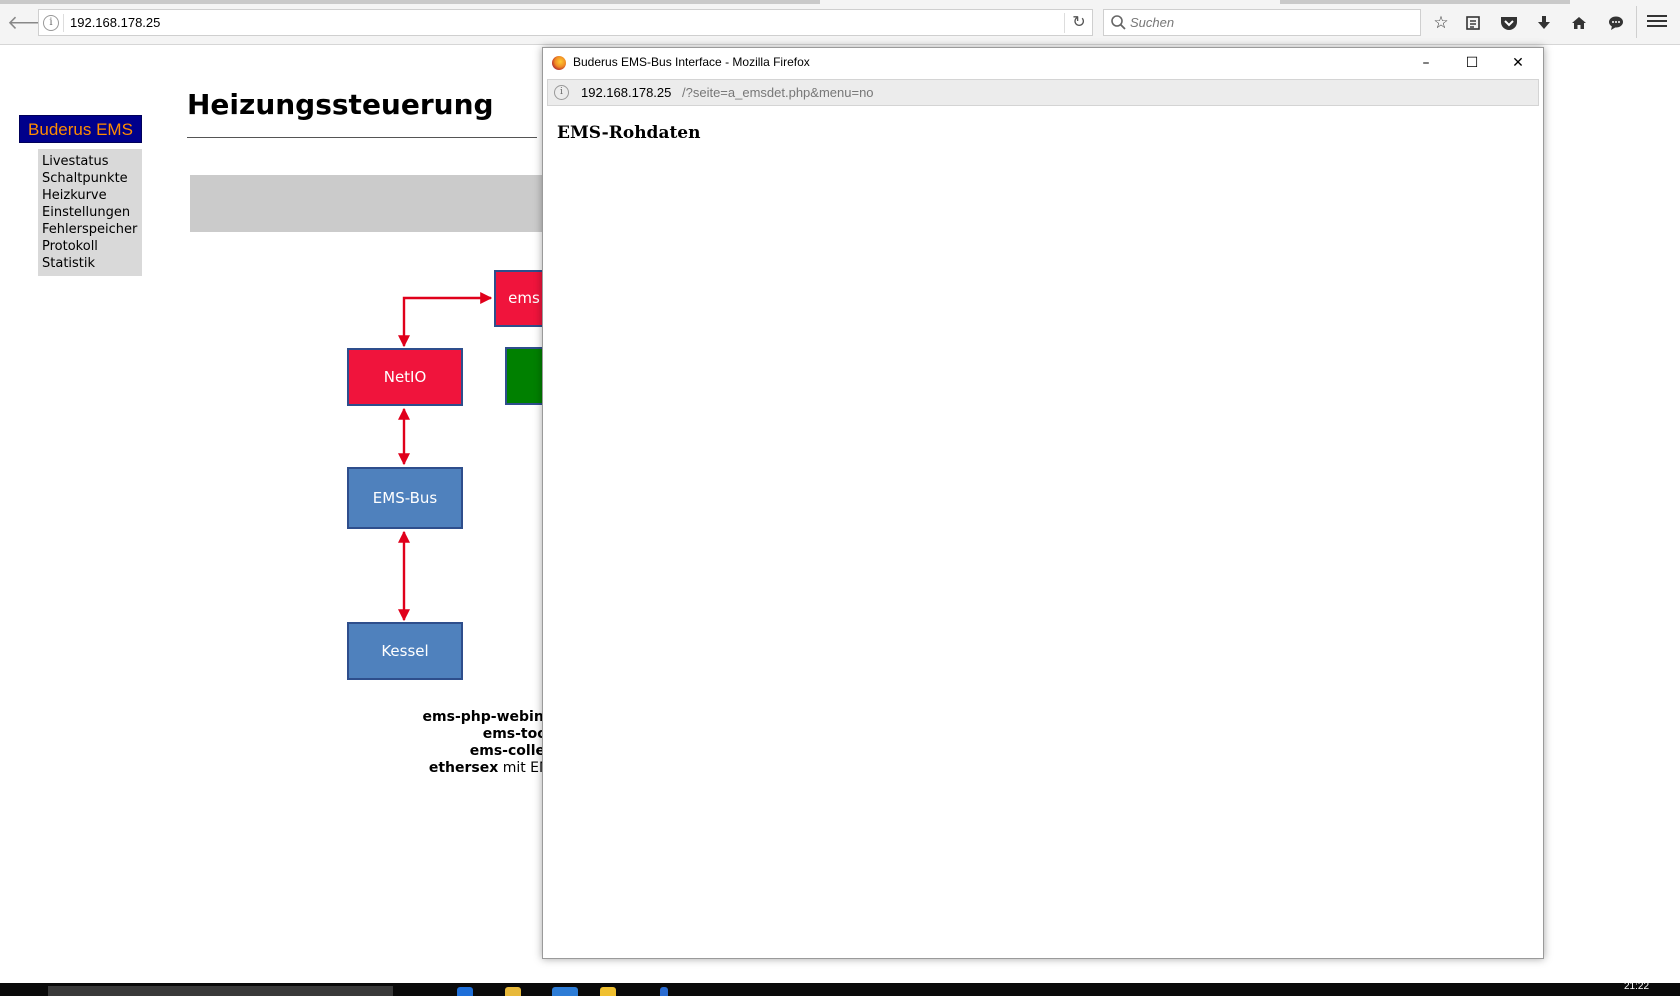 This screenshot has width=1680, height=996. I want to click on firefox-taskbar-icon, so click(565, 991).